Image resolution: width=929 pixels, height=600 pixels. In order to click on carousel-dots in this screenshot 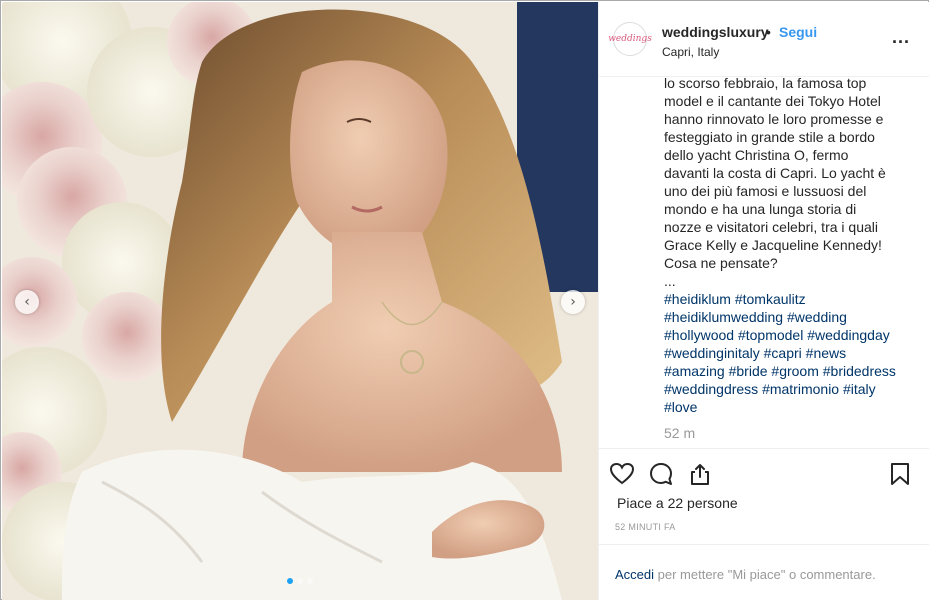, I will do `click(300, 581)`.